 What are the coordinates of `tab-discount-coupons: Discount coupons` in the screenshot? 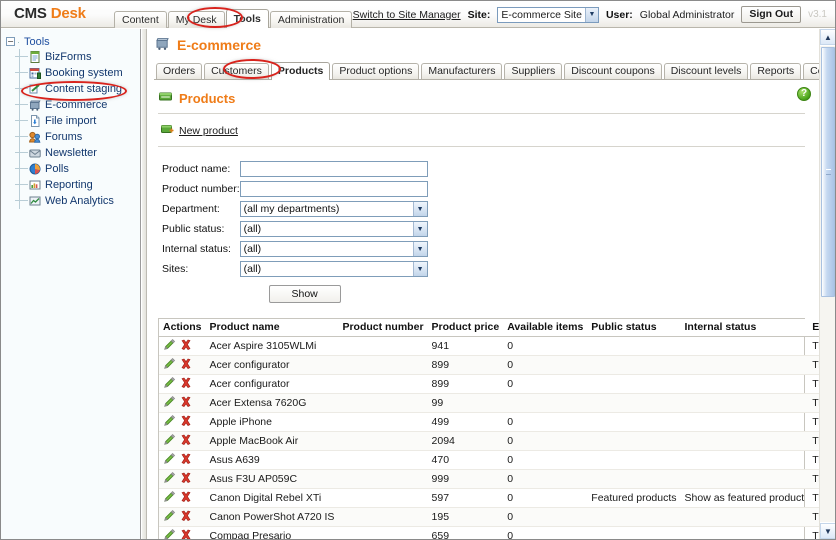 It's located at (613, 71).